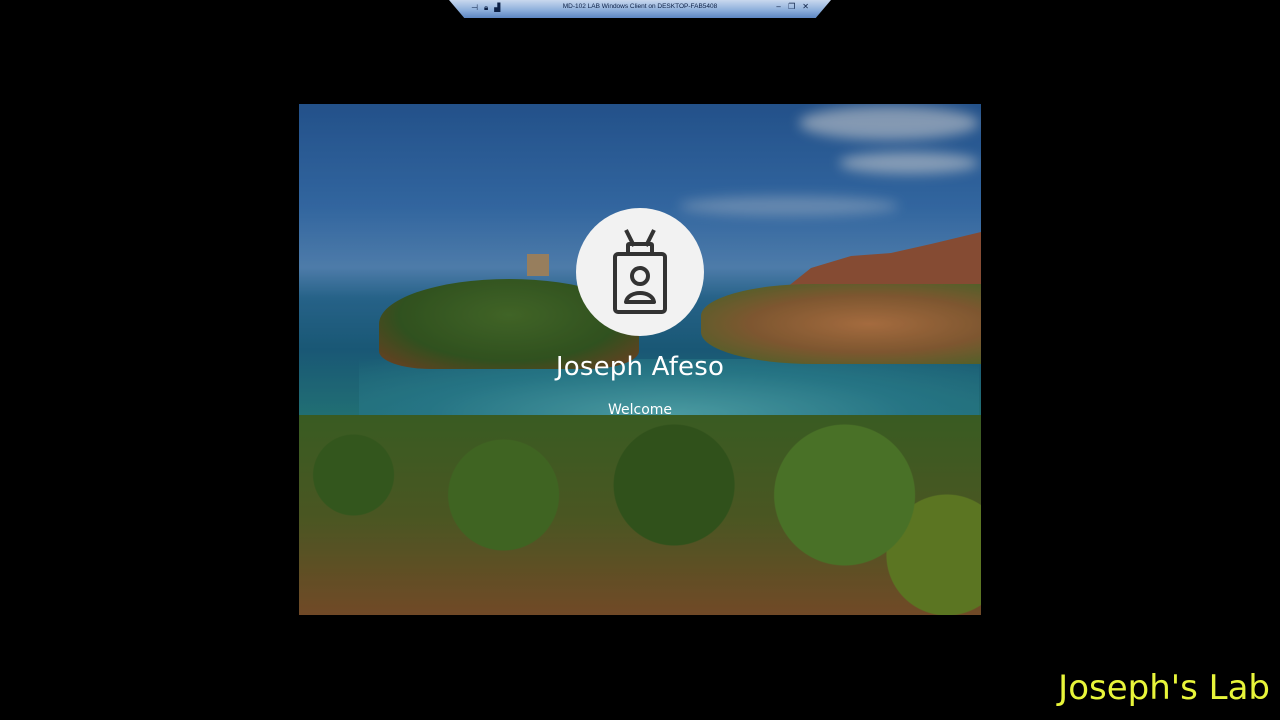  Describe the element at coordinates (805, 7) in the screenshot. I see `close-icon: ✕` at that location.